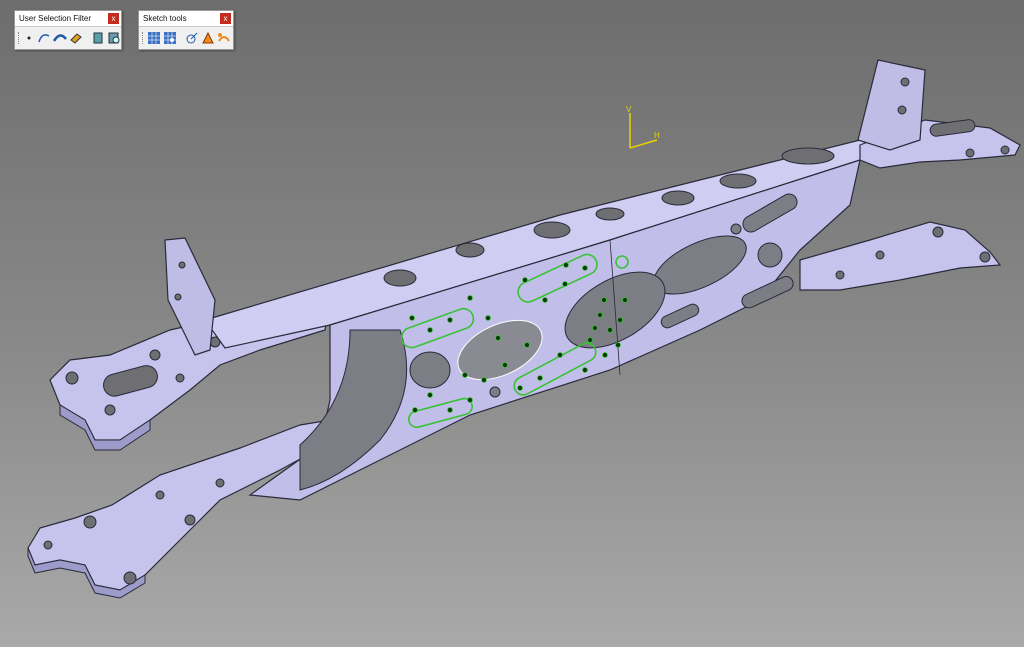 The width and height of the screenshot is (1024, 647). What do you see at coordinates (170, 38) in the screenshot?
I see `snap-to-point-icon` at bounding box center [170, 38].